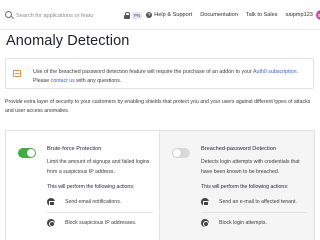 Image resolution: width=320 pixels, height=240 pixels. Describe the element at coordinates (91, 223) in the screenshot. I see `action-item: Block suspicious IP addresses.` at that location.